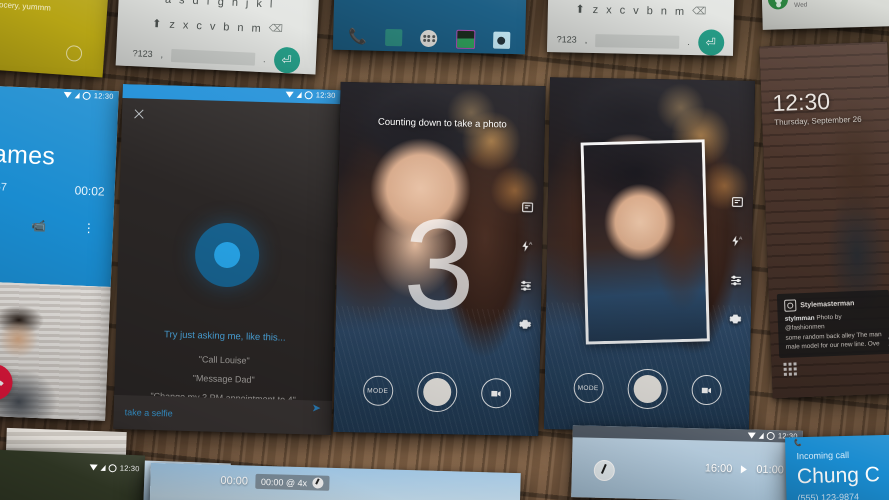  What do you see at coordinates (357, 36) in the screenshot?
I see `phone-icon: 📞` at bounding box center [357, 36].